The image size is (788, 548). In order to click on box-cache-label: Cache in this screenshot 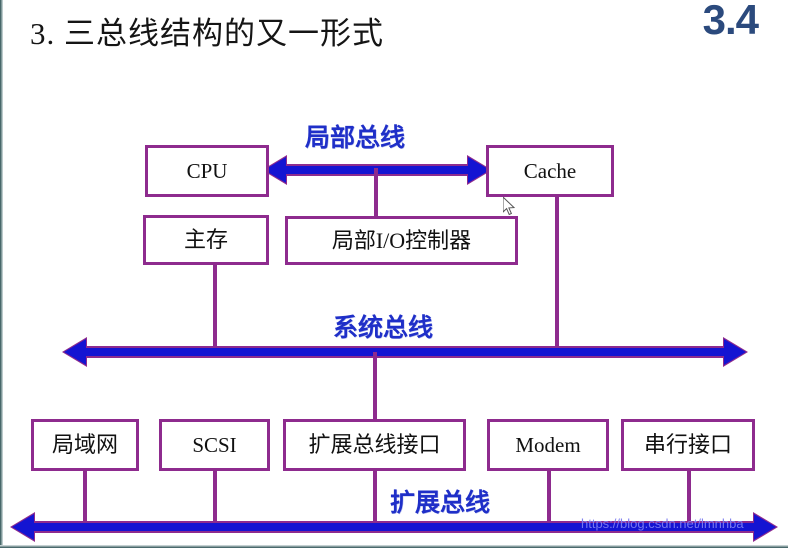, I will do `click(550, 170)`.